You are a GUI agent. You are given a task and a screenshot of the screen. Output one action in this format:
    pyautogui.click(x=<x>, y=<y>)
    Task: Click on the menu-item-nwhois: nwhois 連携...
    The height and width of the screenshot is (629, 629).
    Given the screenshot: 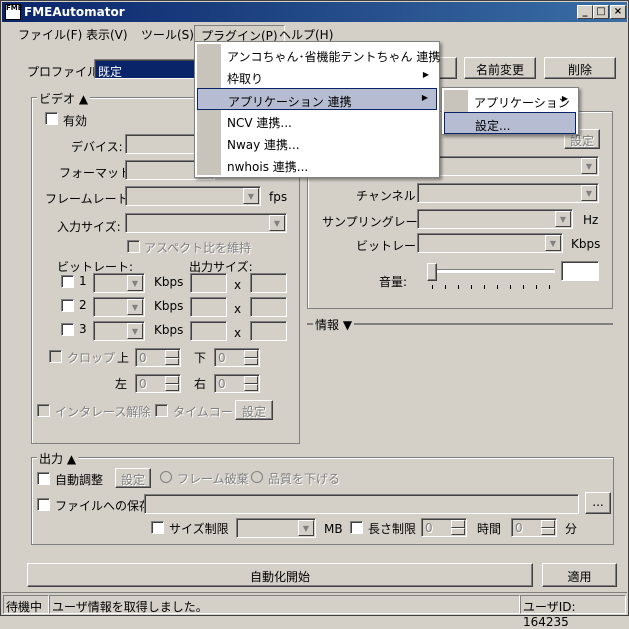 What is the action you would take?
    pyautogui.click(x=317, y=165)
    